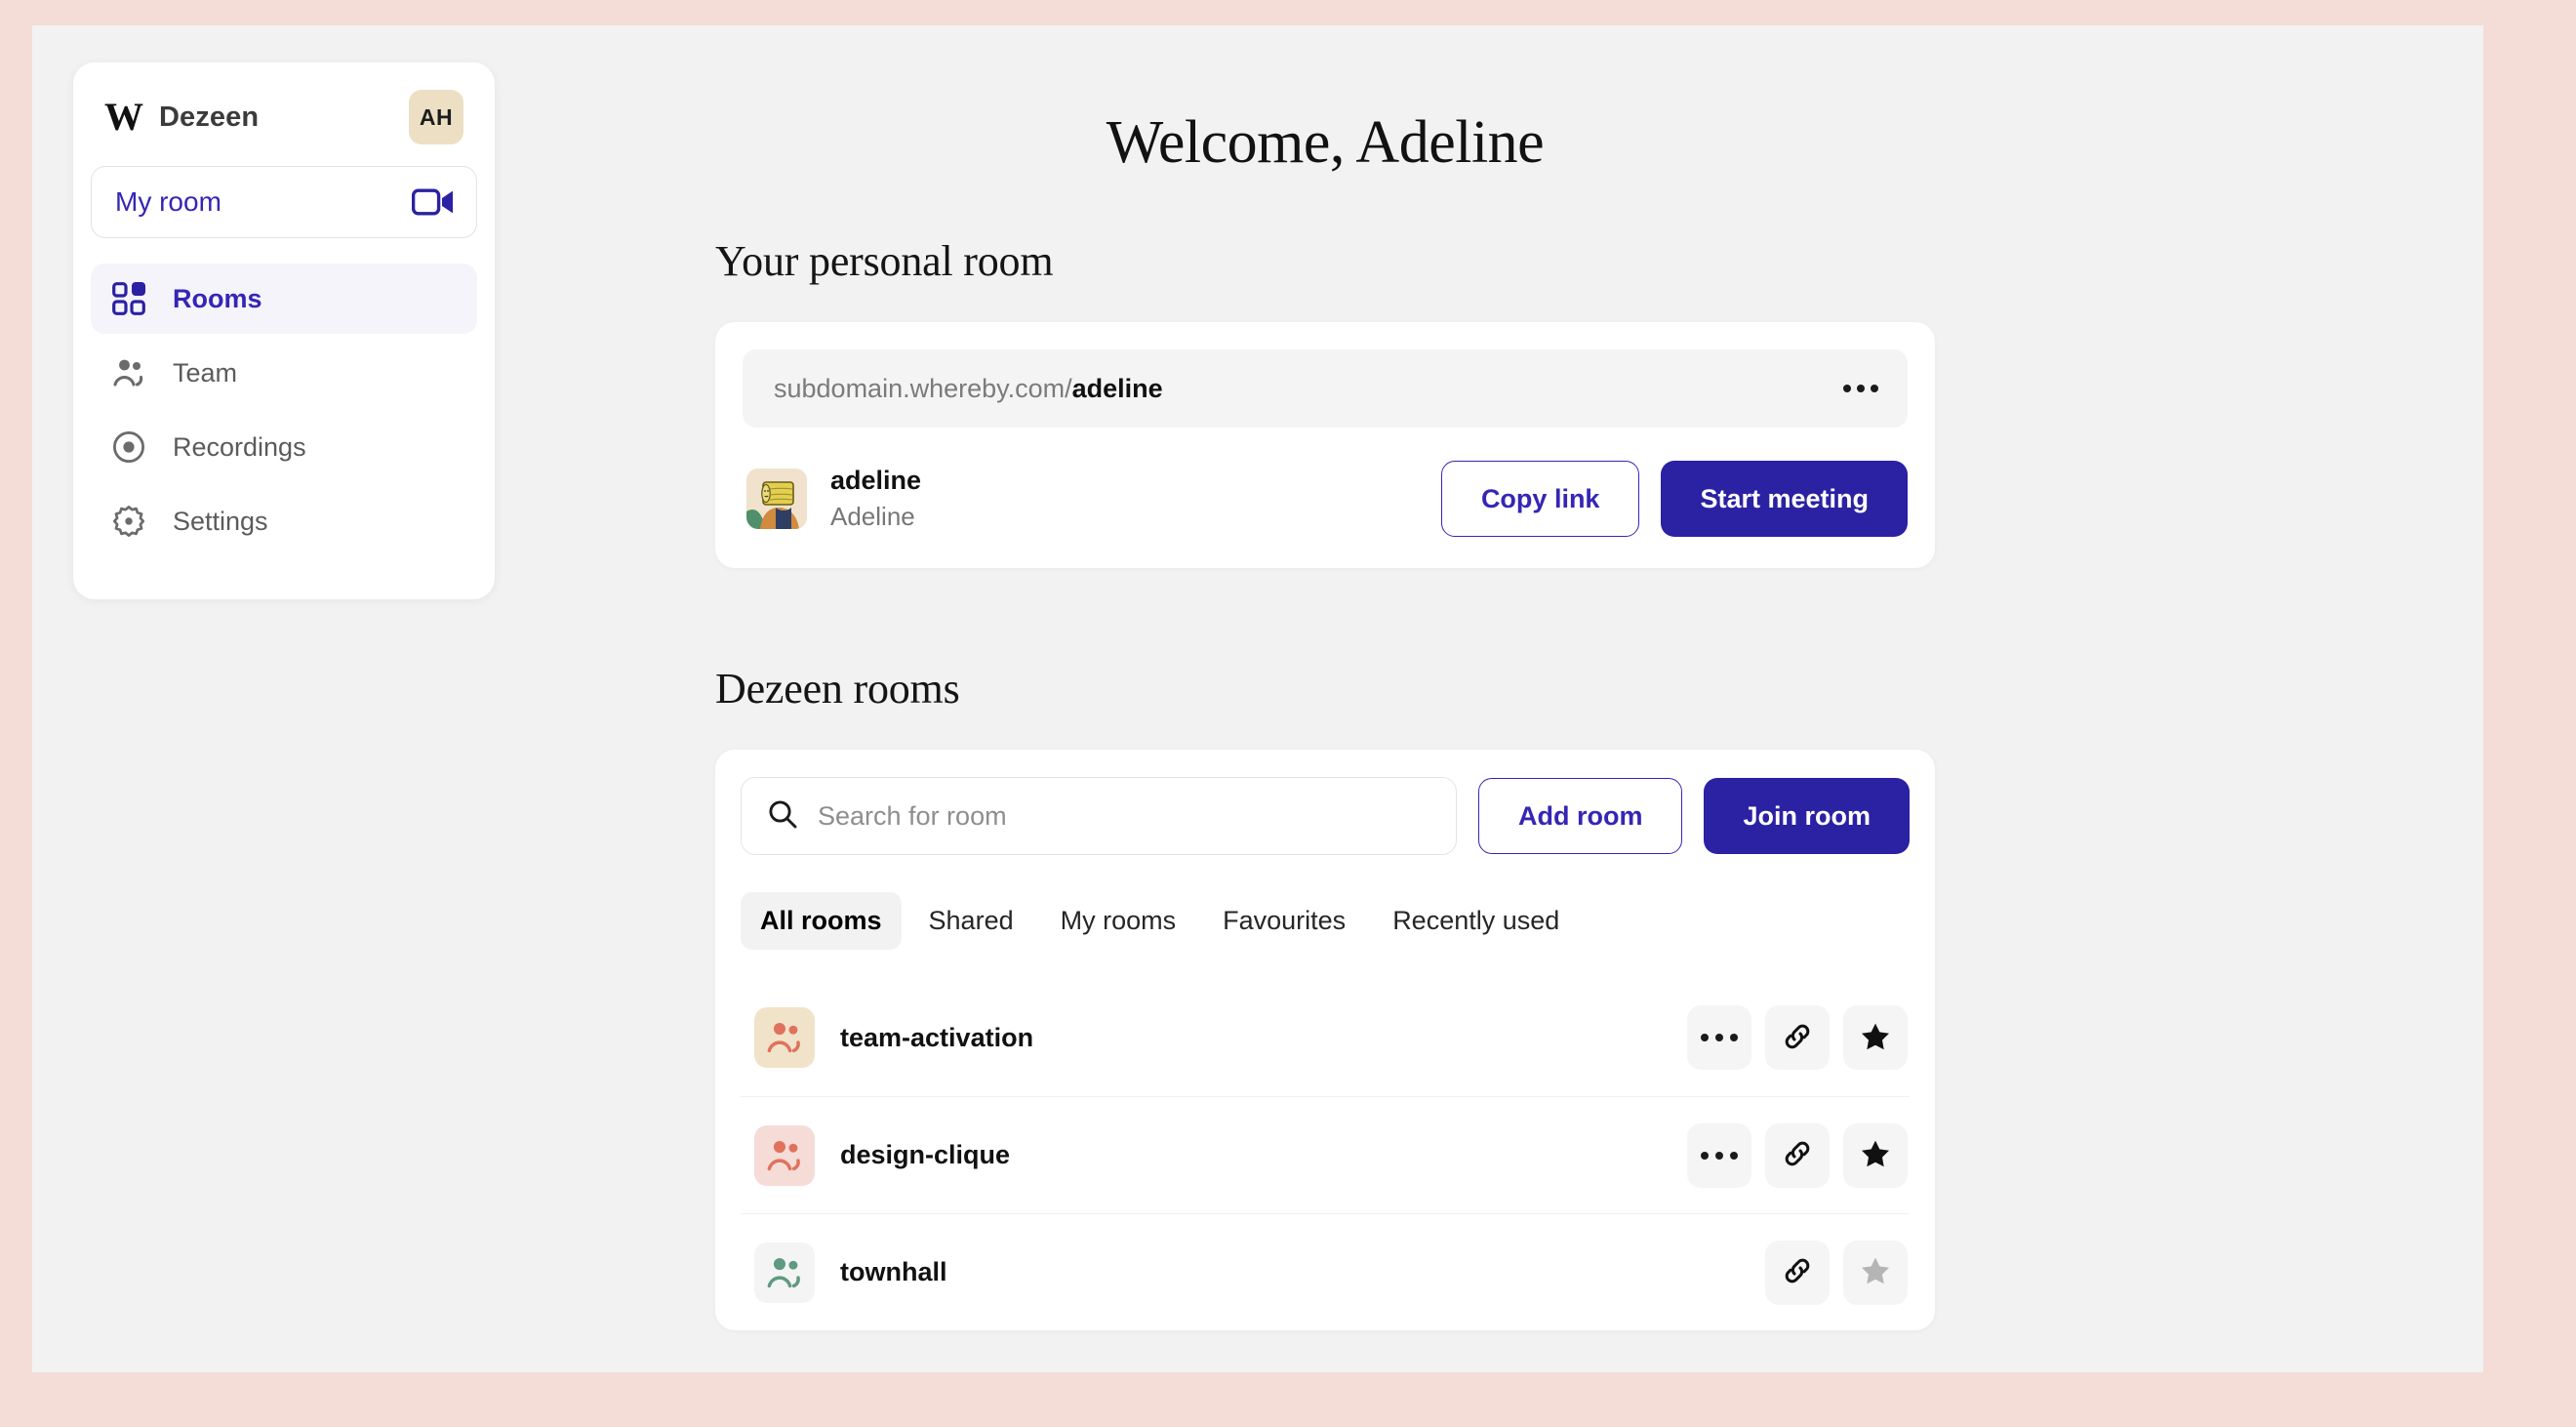 This screenshot has height=1427, width=2576. What do you see at coordinates (893, 1272) in the screenshot?
I see `room-name: townhall` at bounding box center [893, 1272].